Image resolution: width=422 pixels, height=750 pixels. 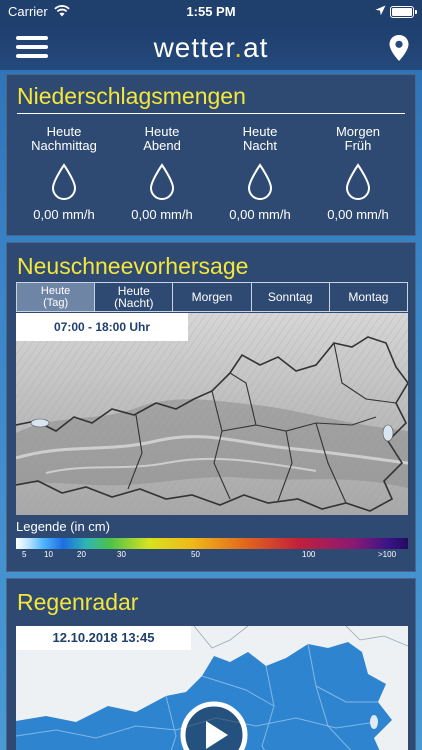 What do you see at coordinates (212, 543) in the screenshot?
I see `legend-color-bar` at bounding box center [212, 543].